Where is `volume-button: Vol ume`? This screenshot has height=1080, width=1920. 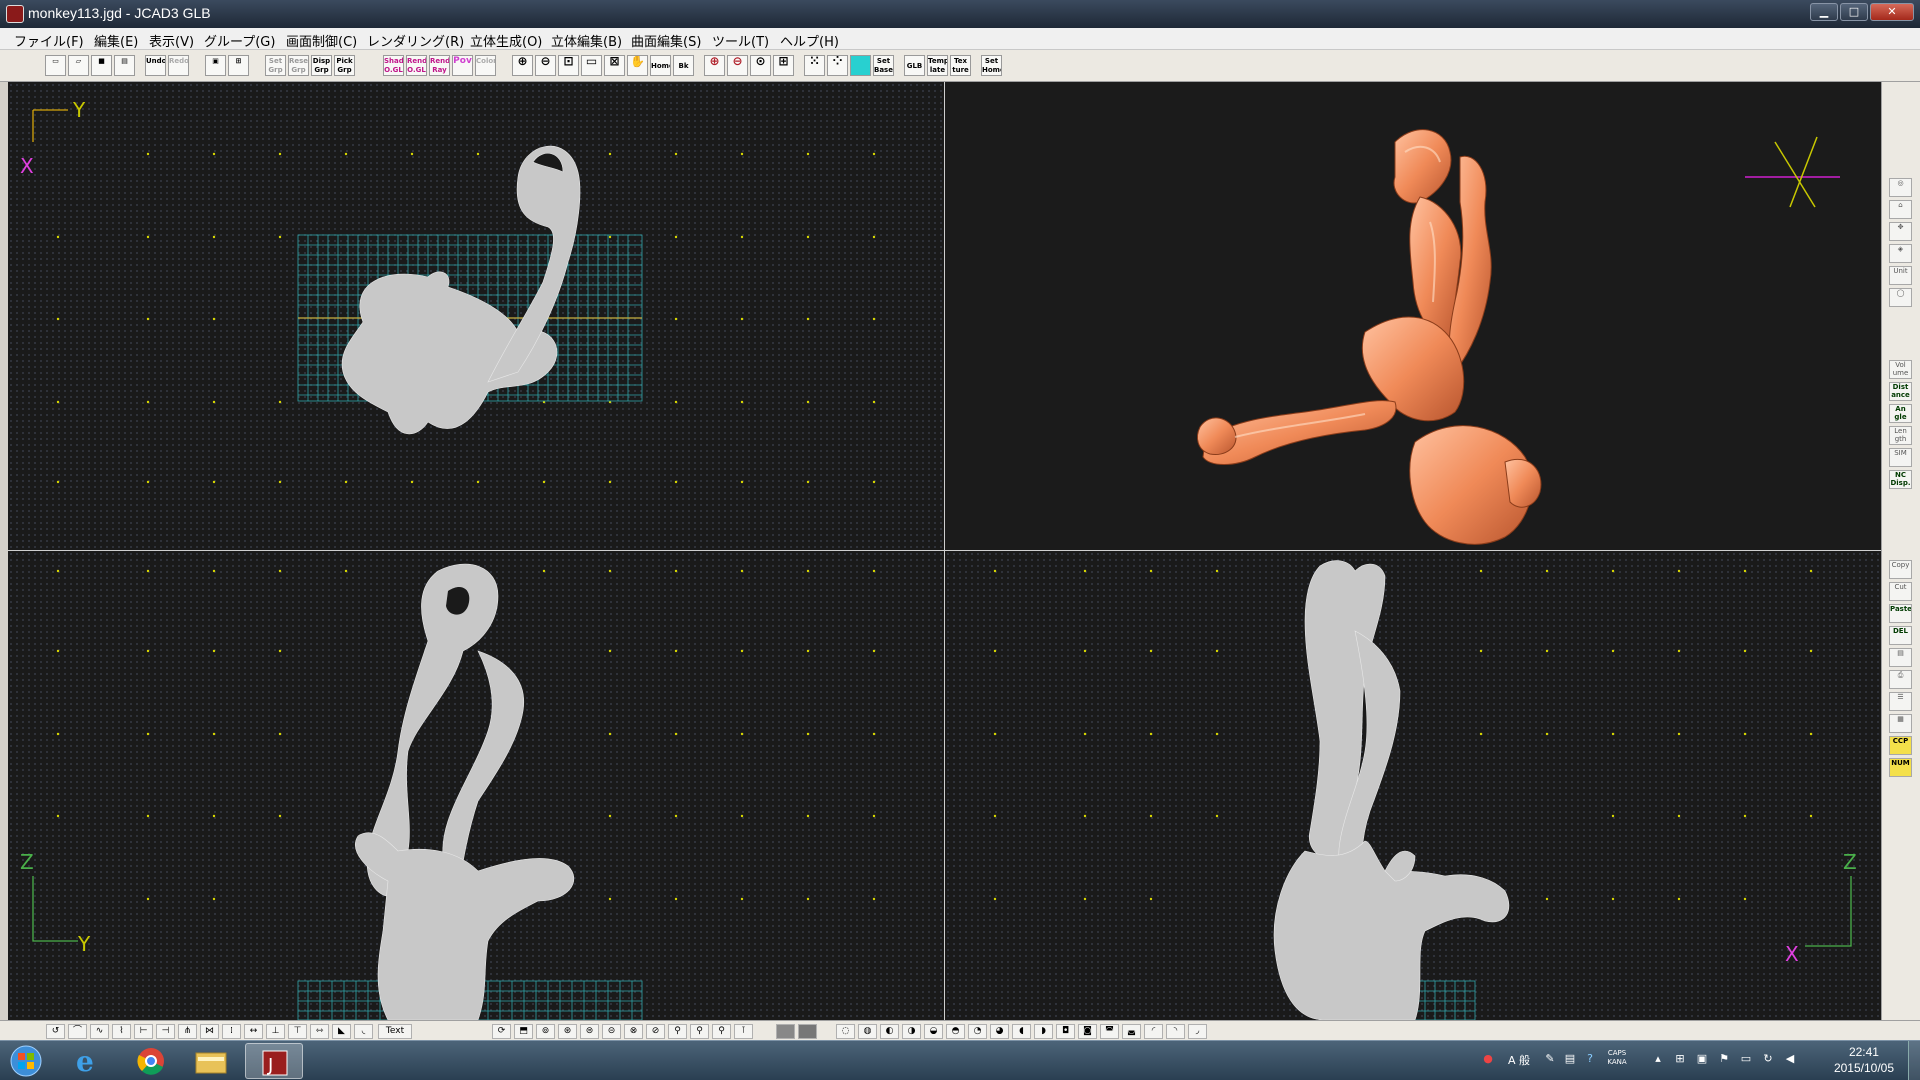 volume-button: Vol ume is located at coordinates (1900, 369).